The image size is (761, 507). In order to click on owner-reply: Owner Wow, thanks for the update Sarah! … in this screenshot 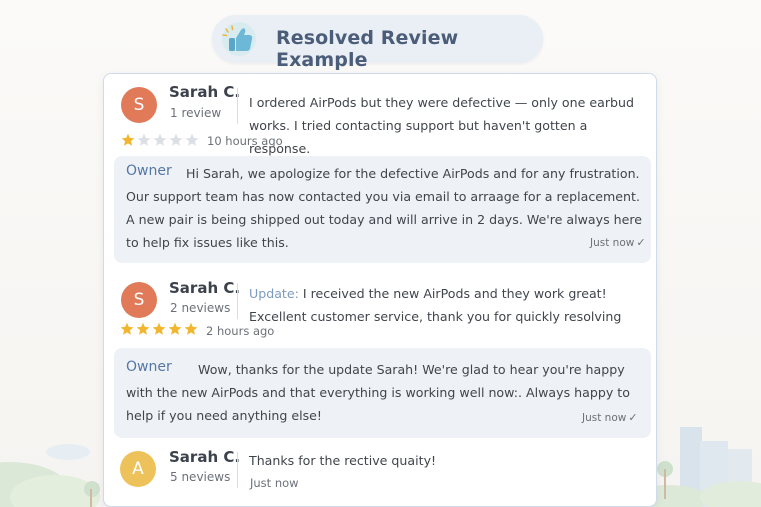, I will do `click(382, 393)`.